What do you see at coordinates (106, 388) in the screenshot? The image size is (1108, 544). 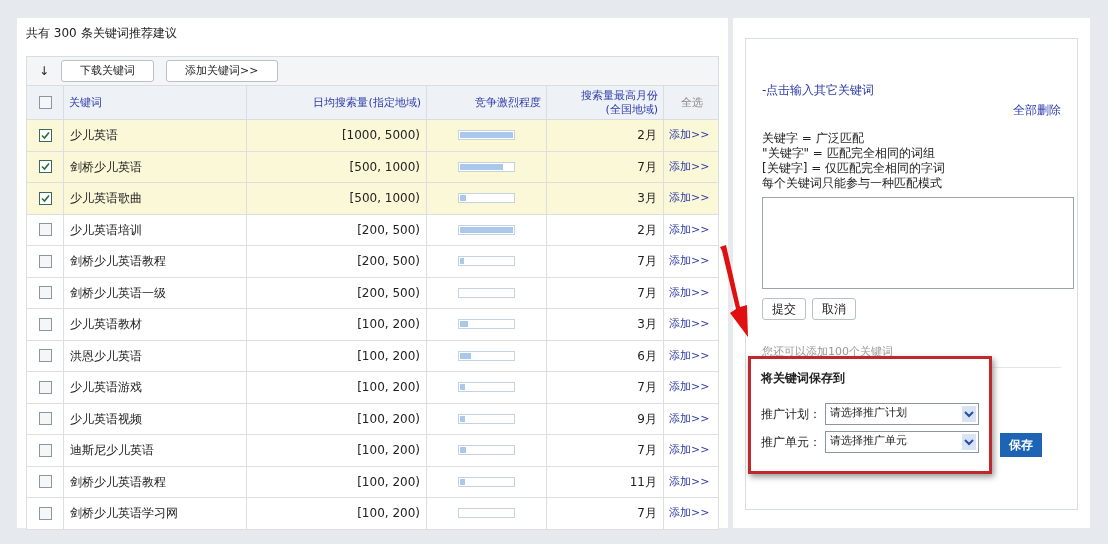 I see `keyword-cell-text: 少儿英语游戏` at bounding box center [106, 388].